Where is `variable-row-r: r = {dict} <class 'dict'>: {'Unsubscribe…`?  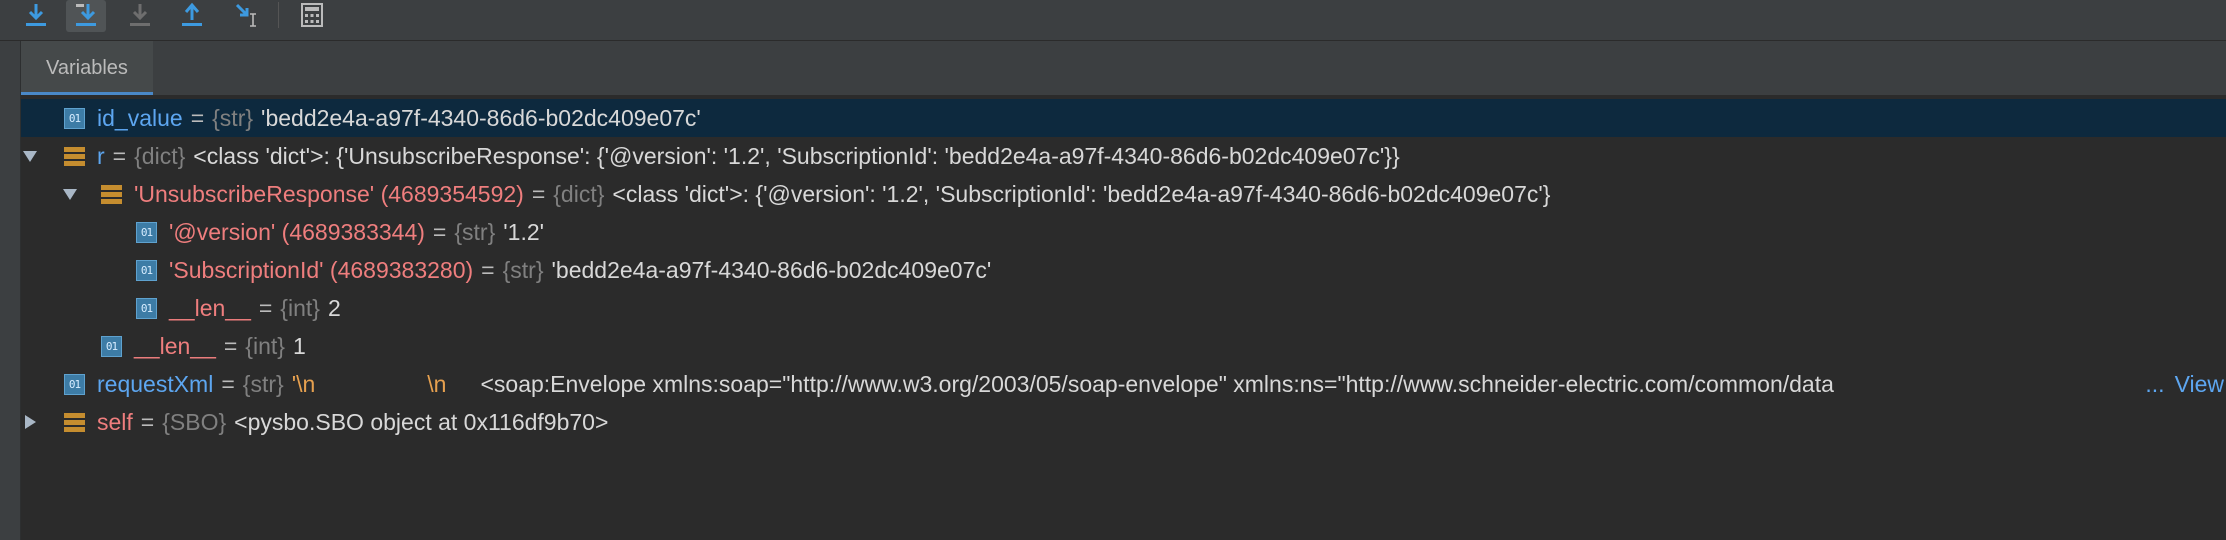
variable-row-r: r = {dict} <class 'dict'>: {'Unsubscribe… is located at coordinates (1123, 156).